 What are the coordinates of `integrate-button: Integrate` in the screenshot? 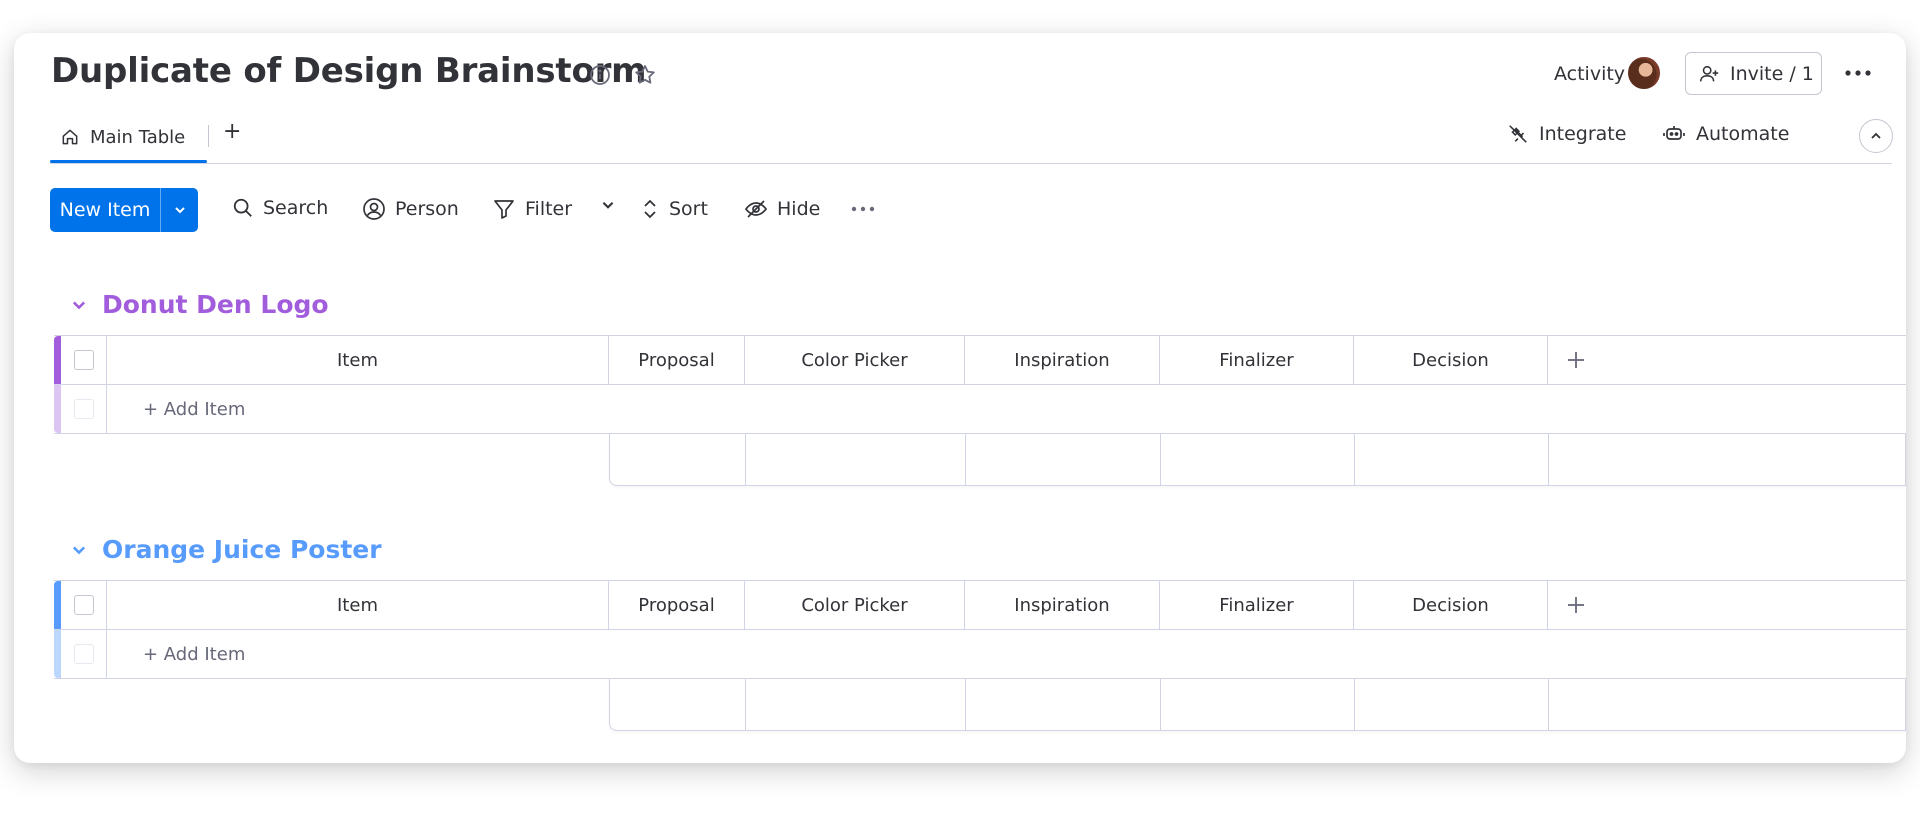 It's located at (1566, 134).